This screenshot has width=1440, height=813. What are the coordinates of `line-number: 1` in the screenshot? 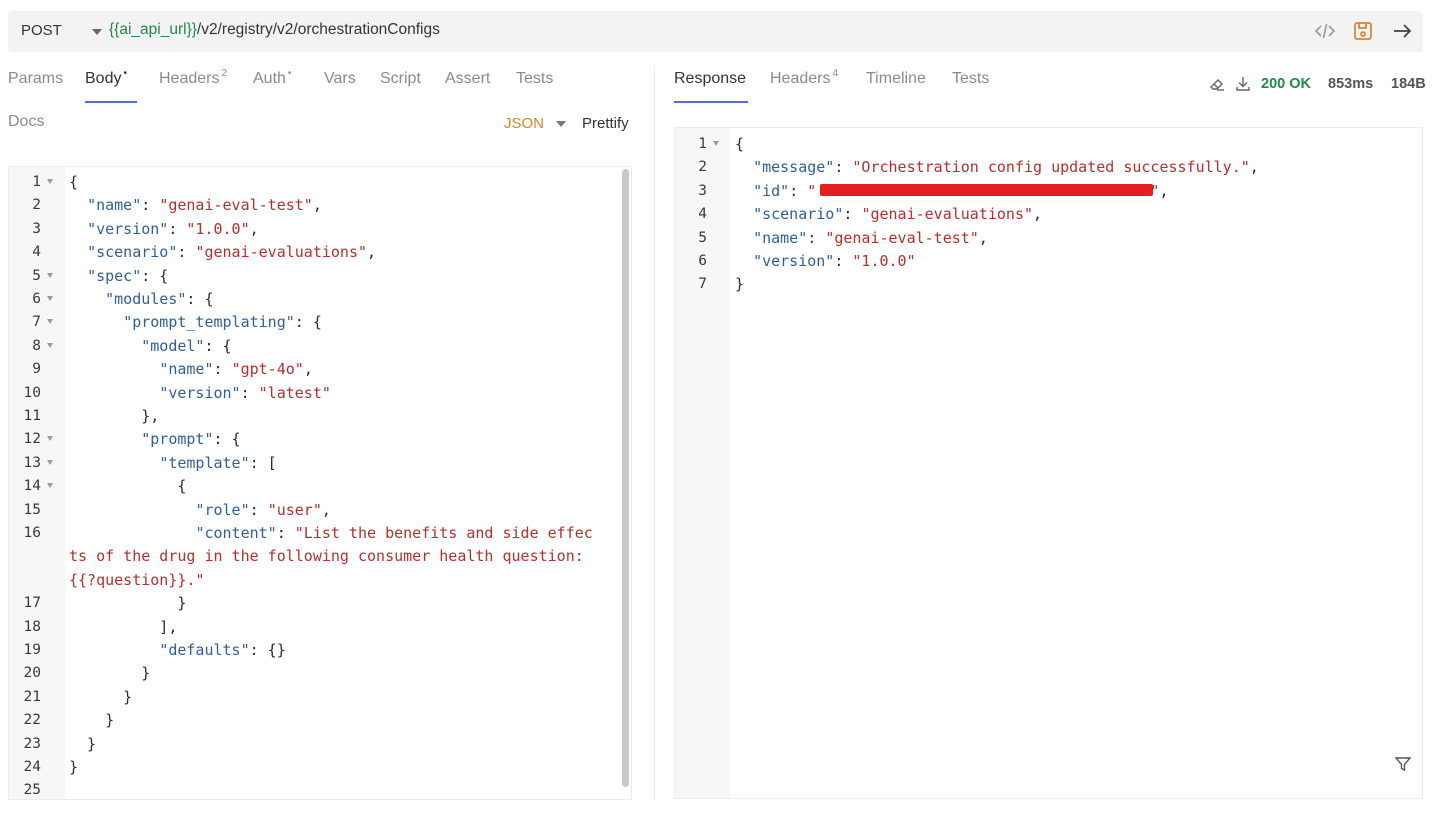 It's located at (702, 144).